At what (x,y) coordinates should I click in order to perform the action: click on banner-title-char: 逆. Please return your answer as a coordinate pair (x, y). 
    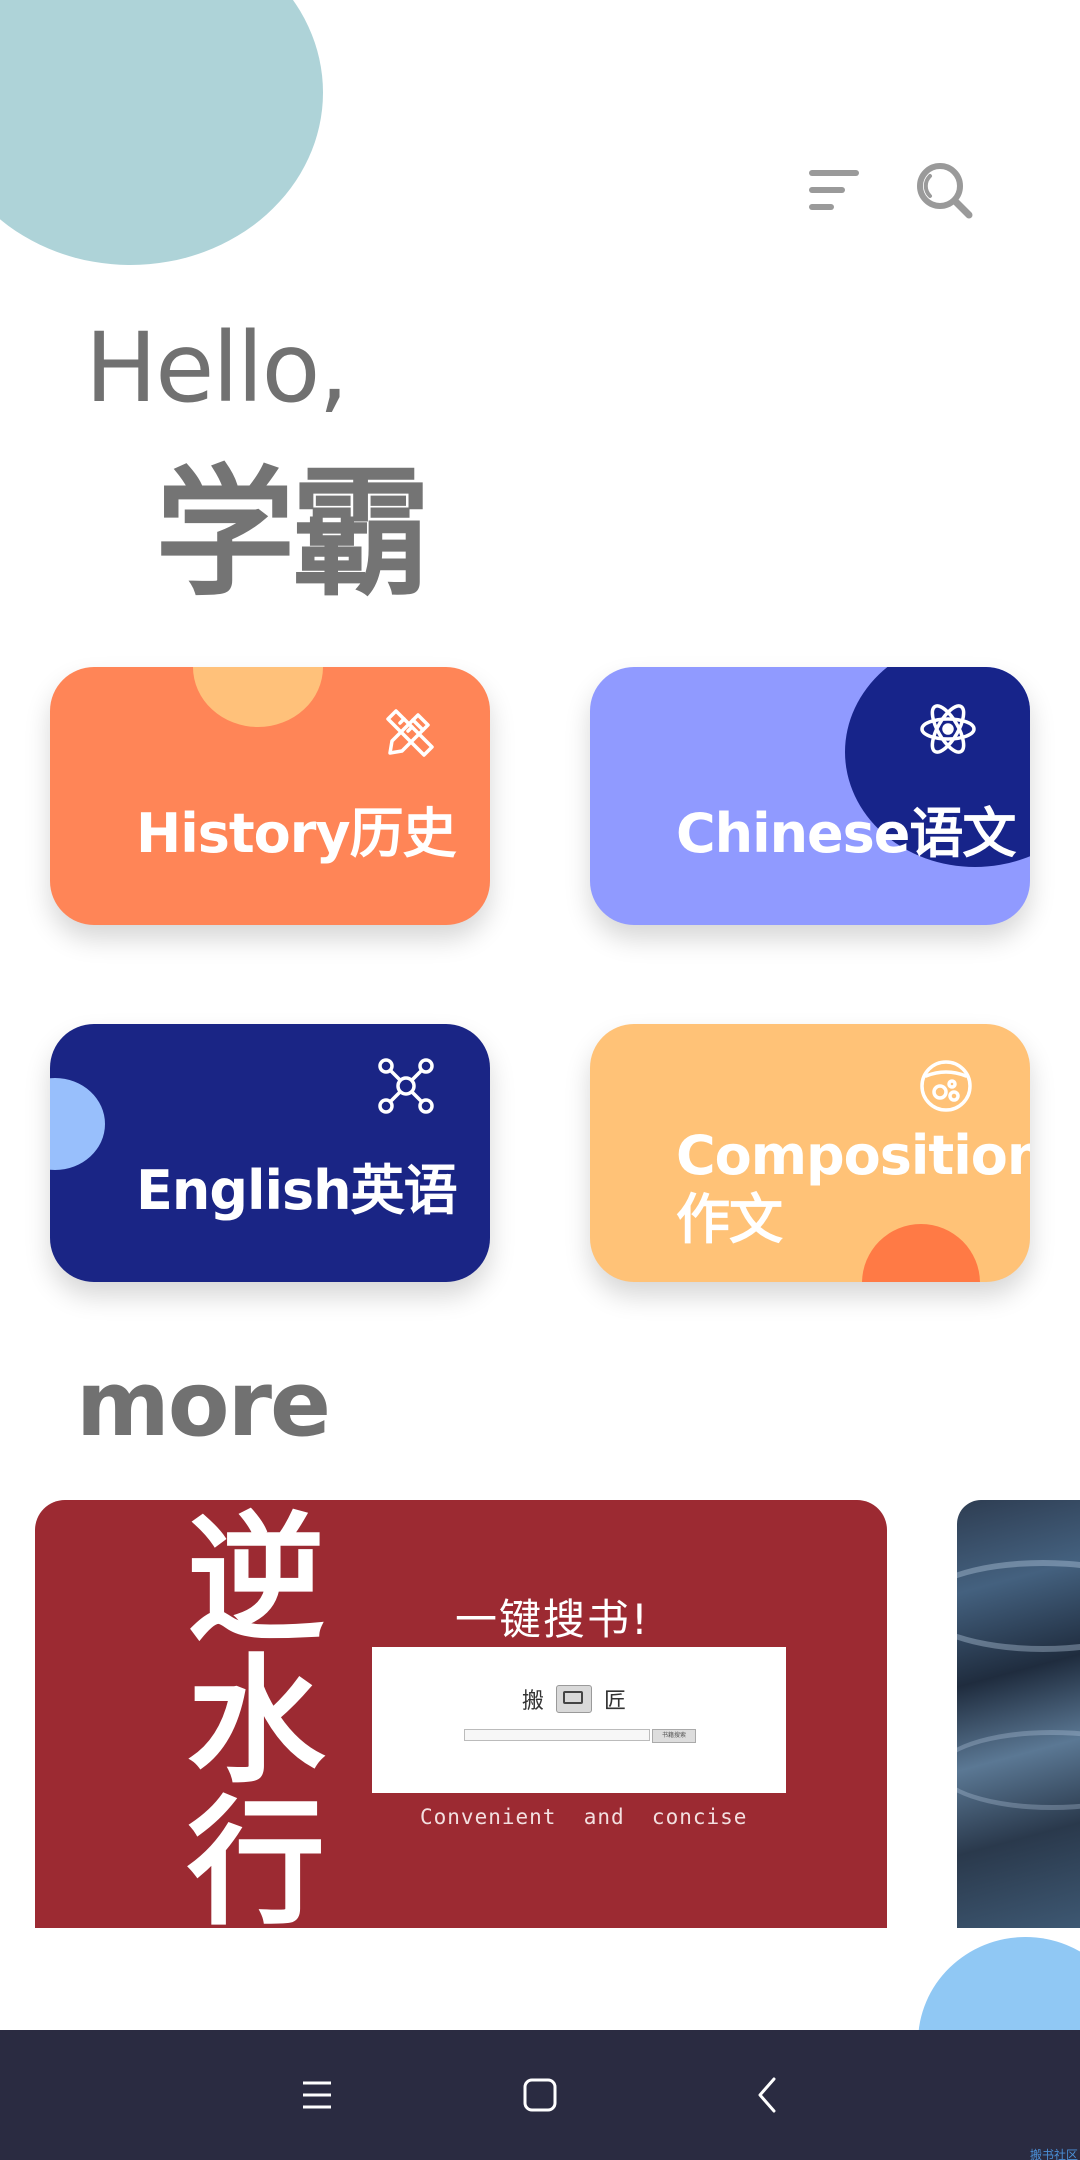
    Looking at the image, I should click on (256, 1580).